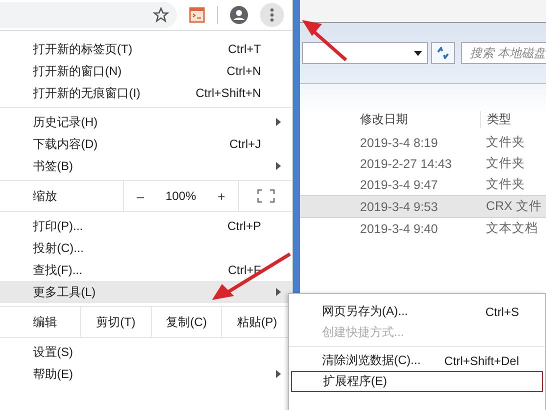  Describe the element at coordinates (417, 360) in the screenshot. I see `submenu-item: 清除浏览数据(C)... Ctrl+Shift+Del` at that location.